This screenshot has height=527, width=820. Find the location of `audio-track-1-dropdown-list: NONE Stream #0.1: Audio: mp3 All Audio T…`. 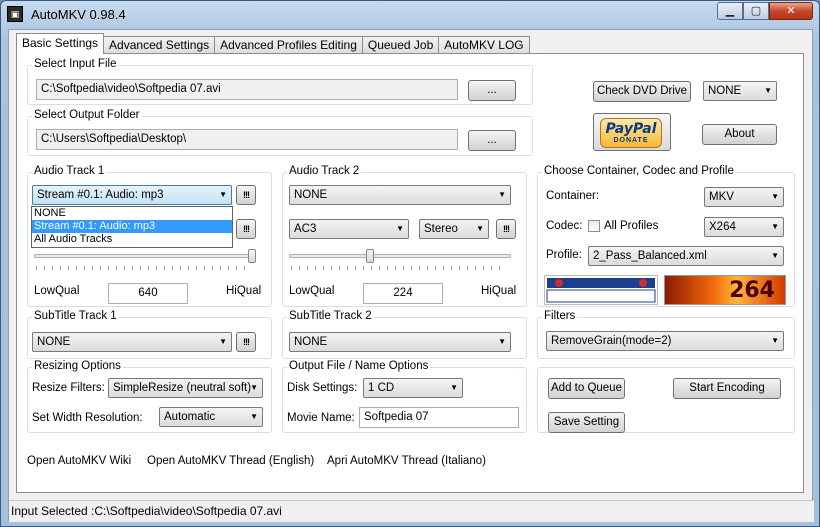

audio-track-1-dropdown-list: NONE Stream #0.1: Audio: mp3 All Audio T… is located at coordinates (132, 227).